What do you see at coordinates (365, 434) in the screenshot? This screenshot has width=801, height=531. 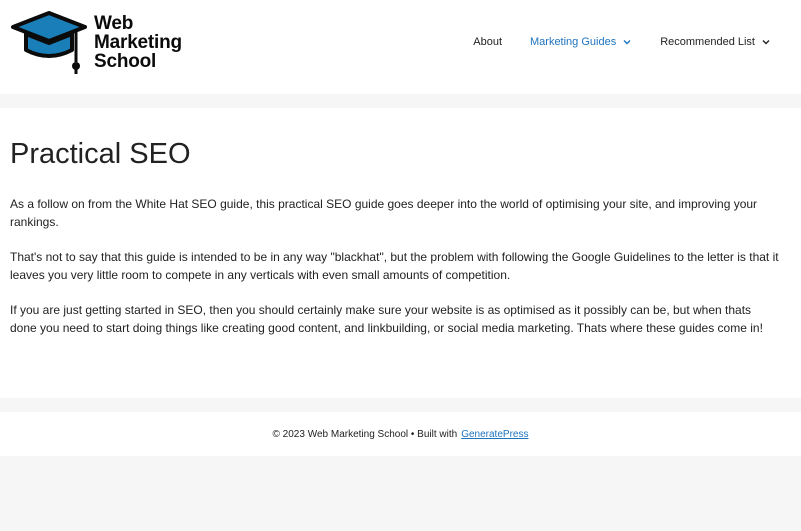 I see `footer-copyright: © 2023 Web Marketing School • Built with` at bounding box center [365, 434].